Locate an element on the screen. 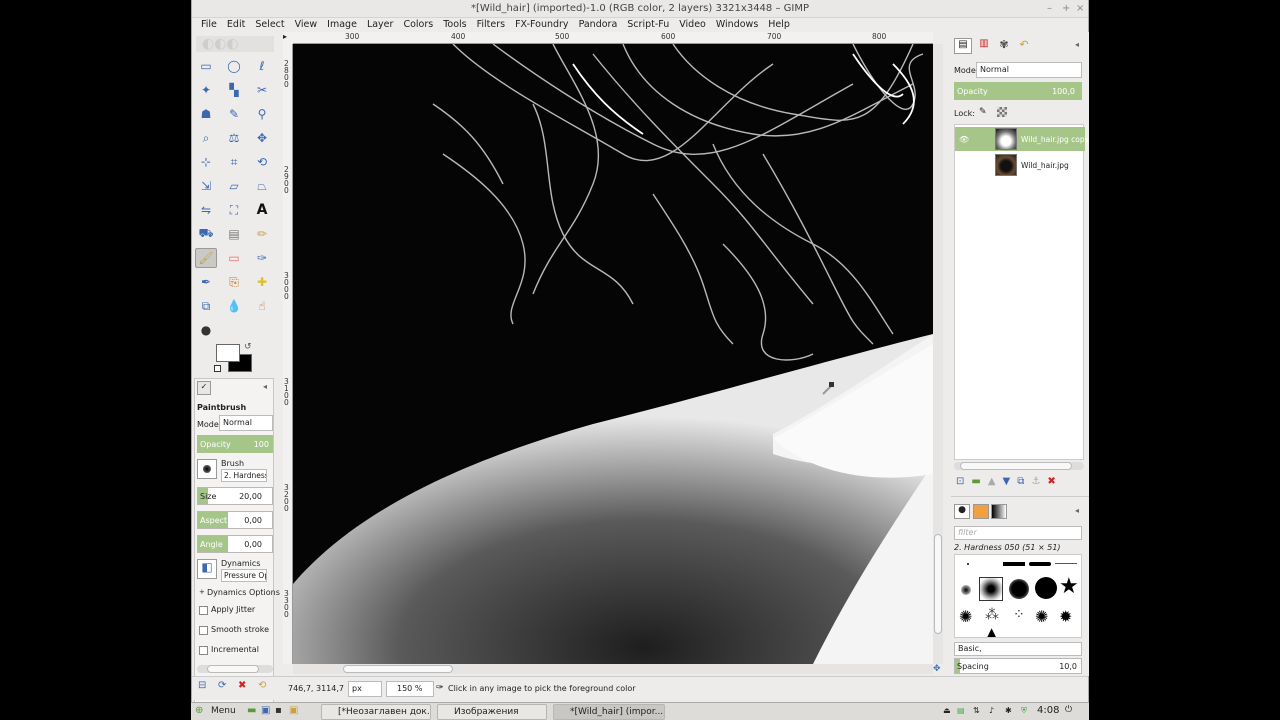 The width and height of the screenshot is (1280, 720). quick-mask-corner-icon: ▸ is located at coordinates (288, 38).